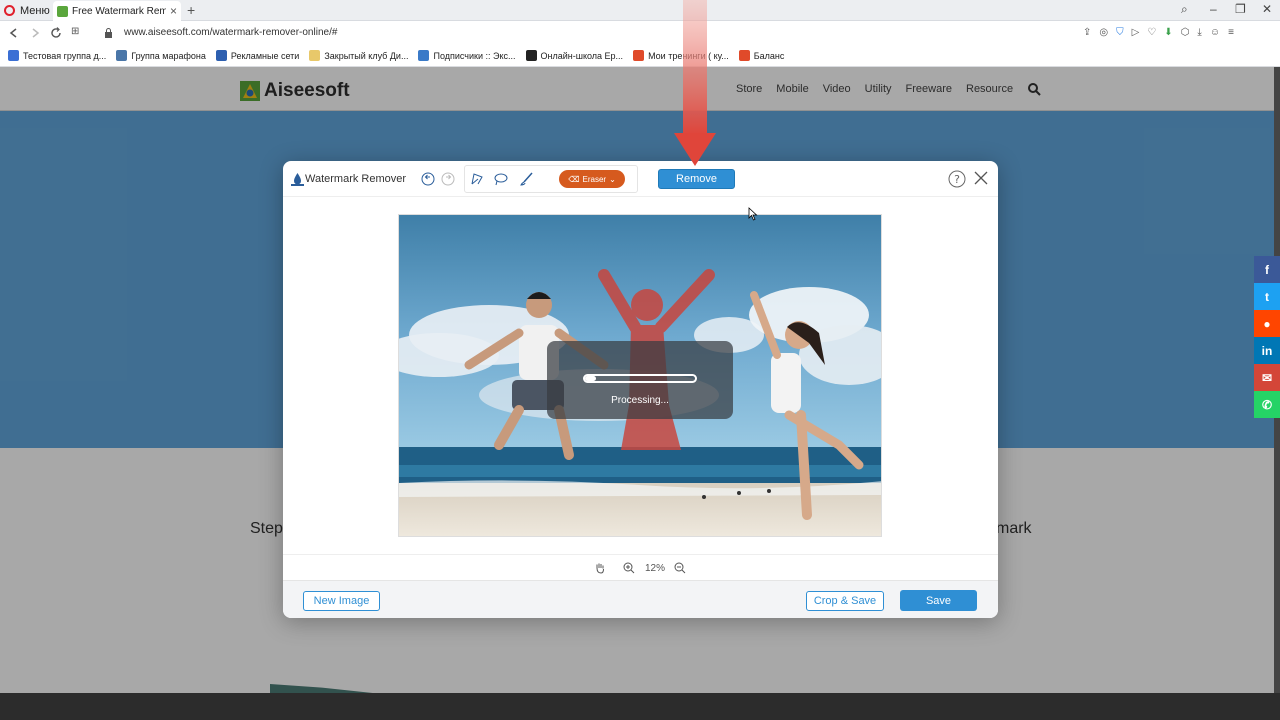 Image resolution: width=1280 pixels, height=720 pixels. I want to click on lasso-icon, so click(501, 179).